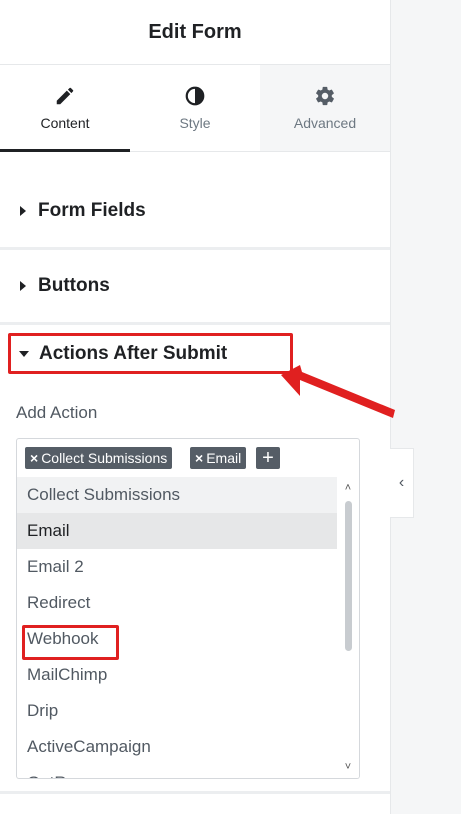 The width and height of the screenshot is (461, 814). Describe the element at coordinates (338, 391) in the screenshot. I see `annotation-arrow-icon` at that location.